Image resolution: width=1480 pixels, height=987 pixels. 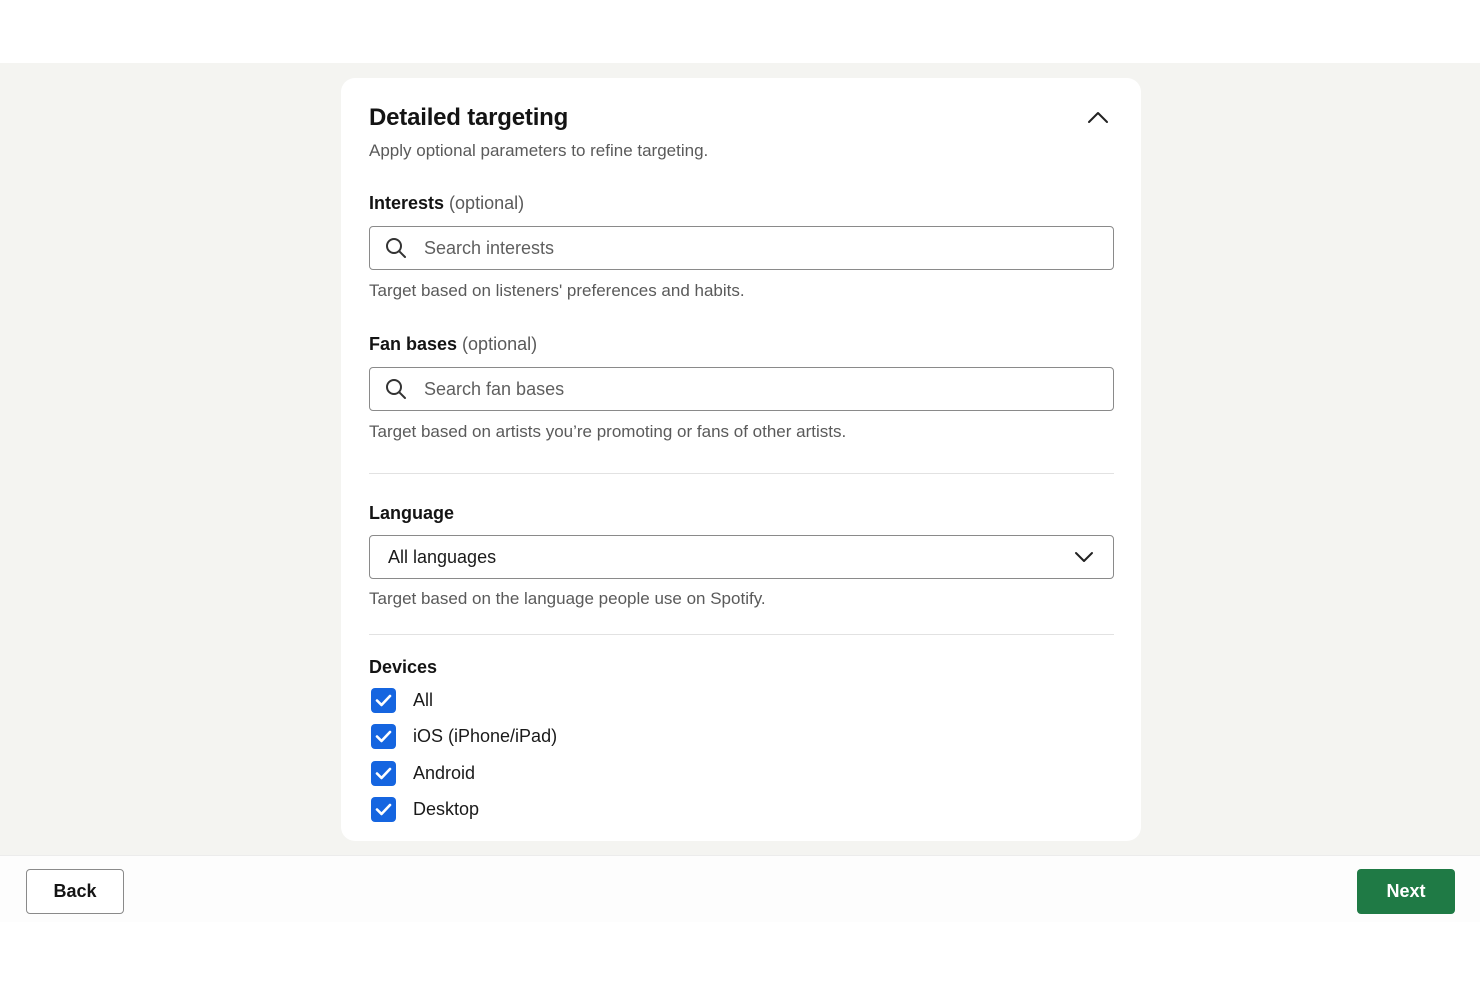 I want to click on device-option-all: All, so click(x=402, y=700).